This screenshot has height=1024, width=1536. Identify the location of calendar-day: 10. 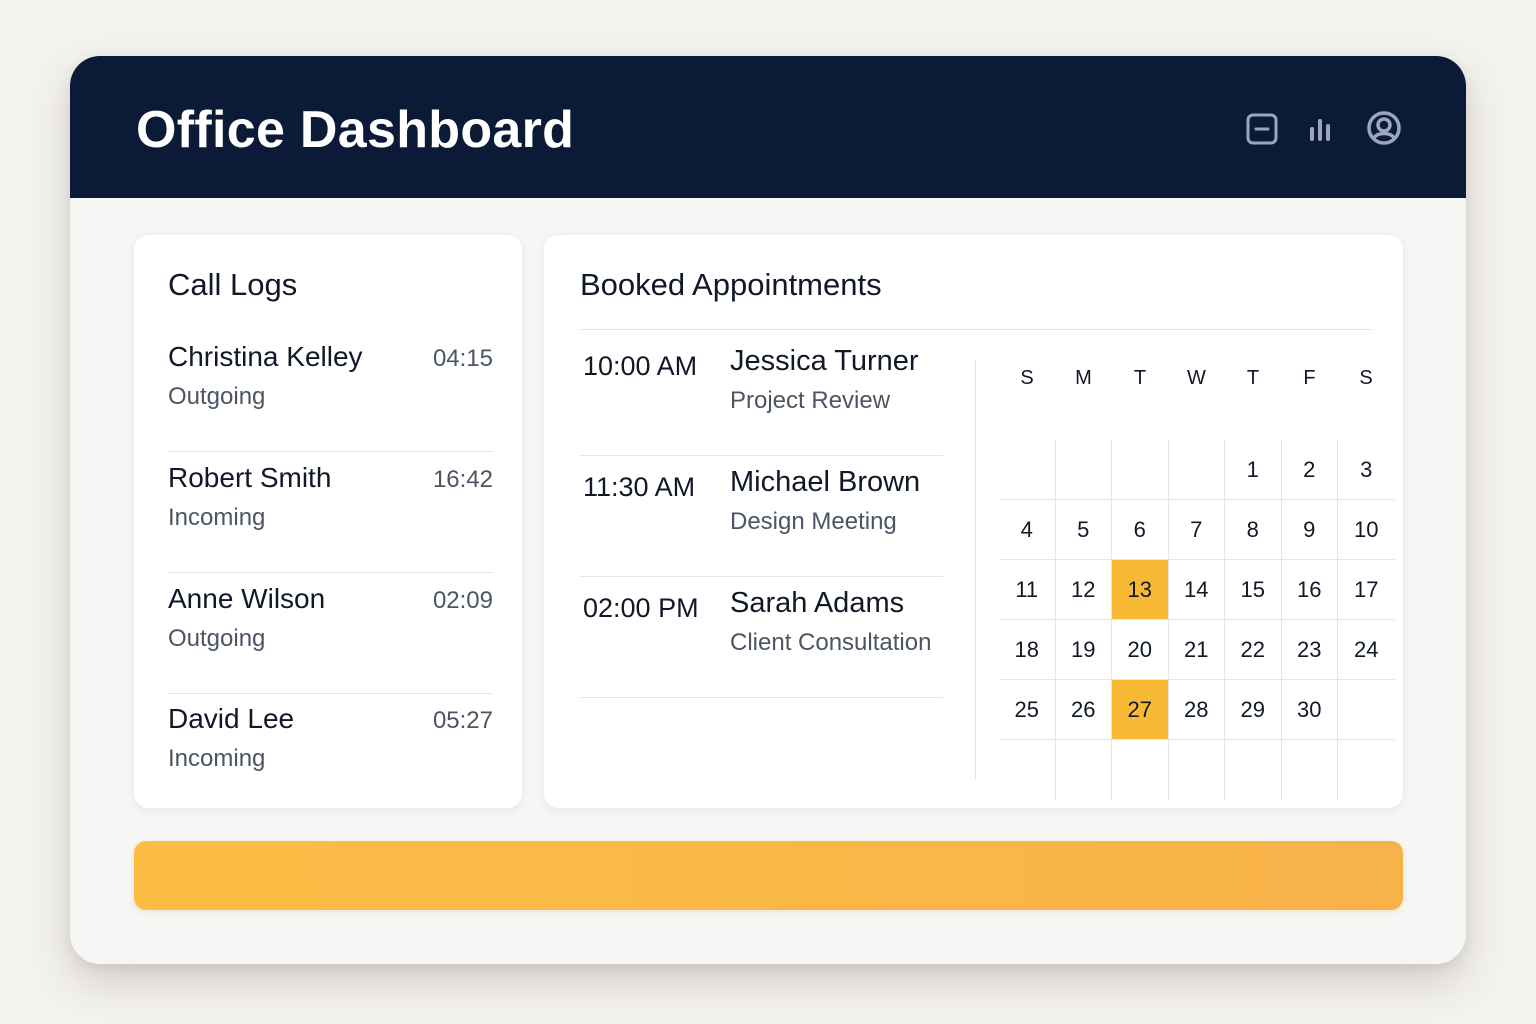
(1366, 530).